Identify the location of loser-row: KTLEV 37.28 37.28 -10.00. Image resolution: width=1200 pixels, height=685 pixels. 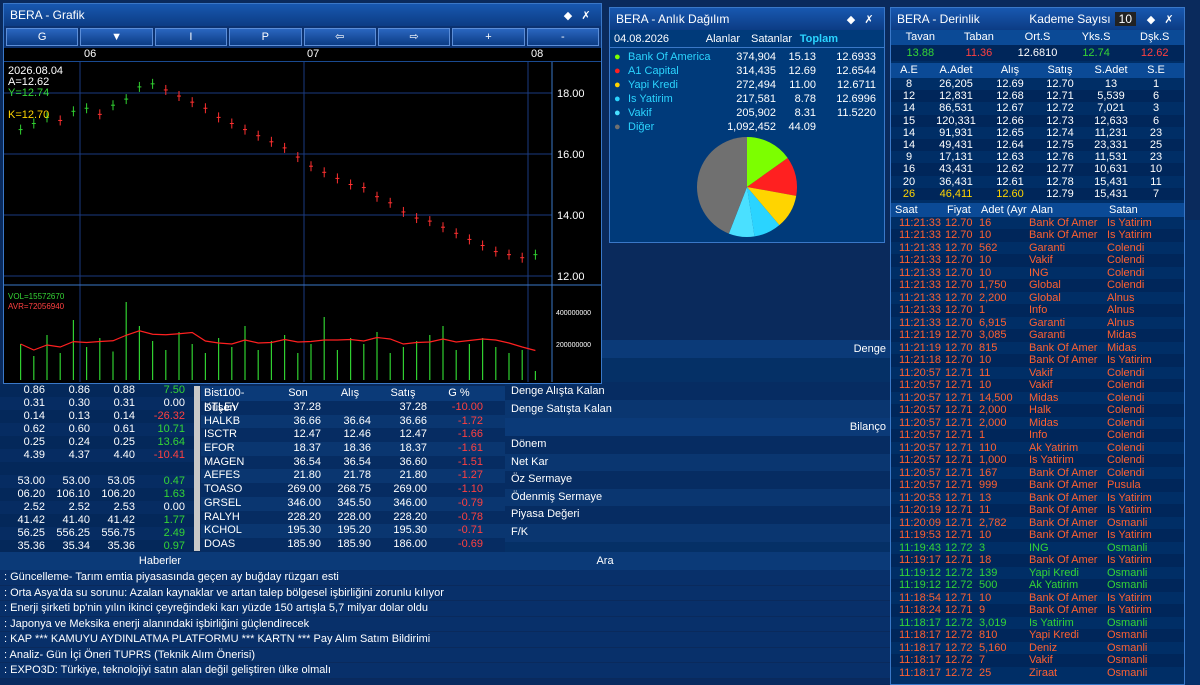
(353, 408).